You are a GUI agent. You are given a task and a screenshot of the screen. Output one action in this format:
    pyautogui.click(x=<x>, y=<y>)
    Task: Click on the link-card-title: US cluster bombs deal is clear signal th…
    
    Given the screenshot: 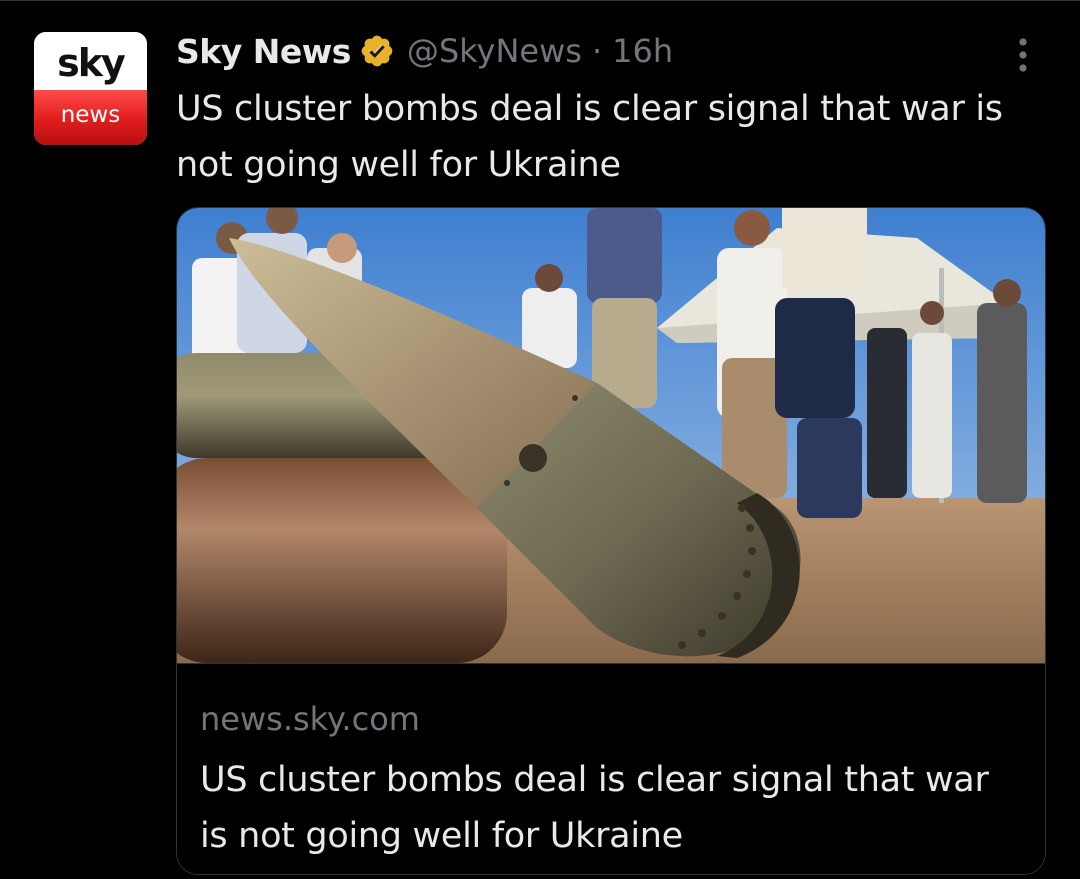 What is the action you would take?
    pyautogui.click(x=610, y=808)
    